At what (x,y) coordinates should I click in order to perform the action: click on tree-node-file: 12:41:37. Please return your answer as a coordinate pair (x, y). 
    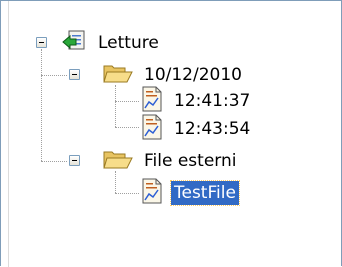
    Looking at the image, I should click on (197, 101).